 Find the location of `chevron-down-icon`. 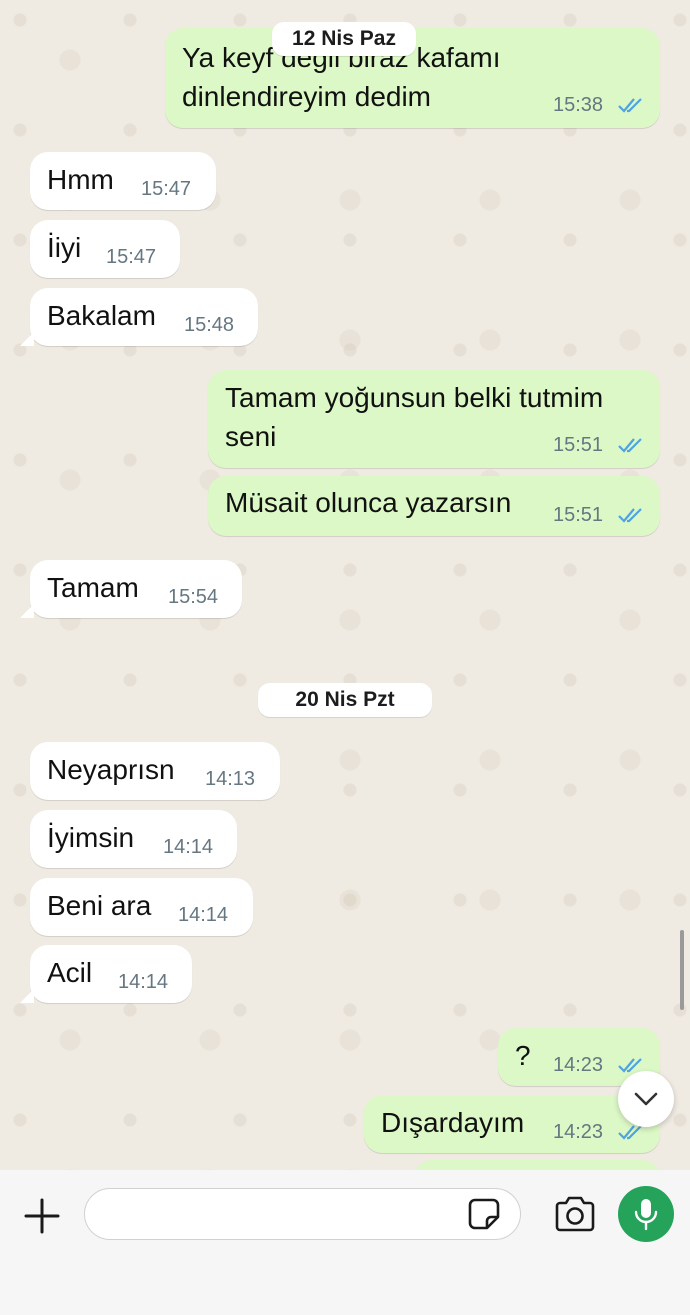

chevron-down-icon is located at coordinates (646, 1099).